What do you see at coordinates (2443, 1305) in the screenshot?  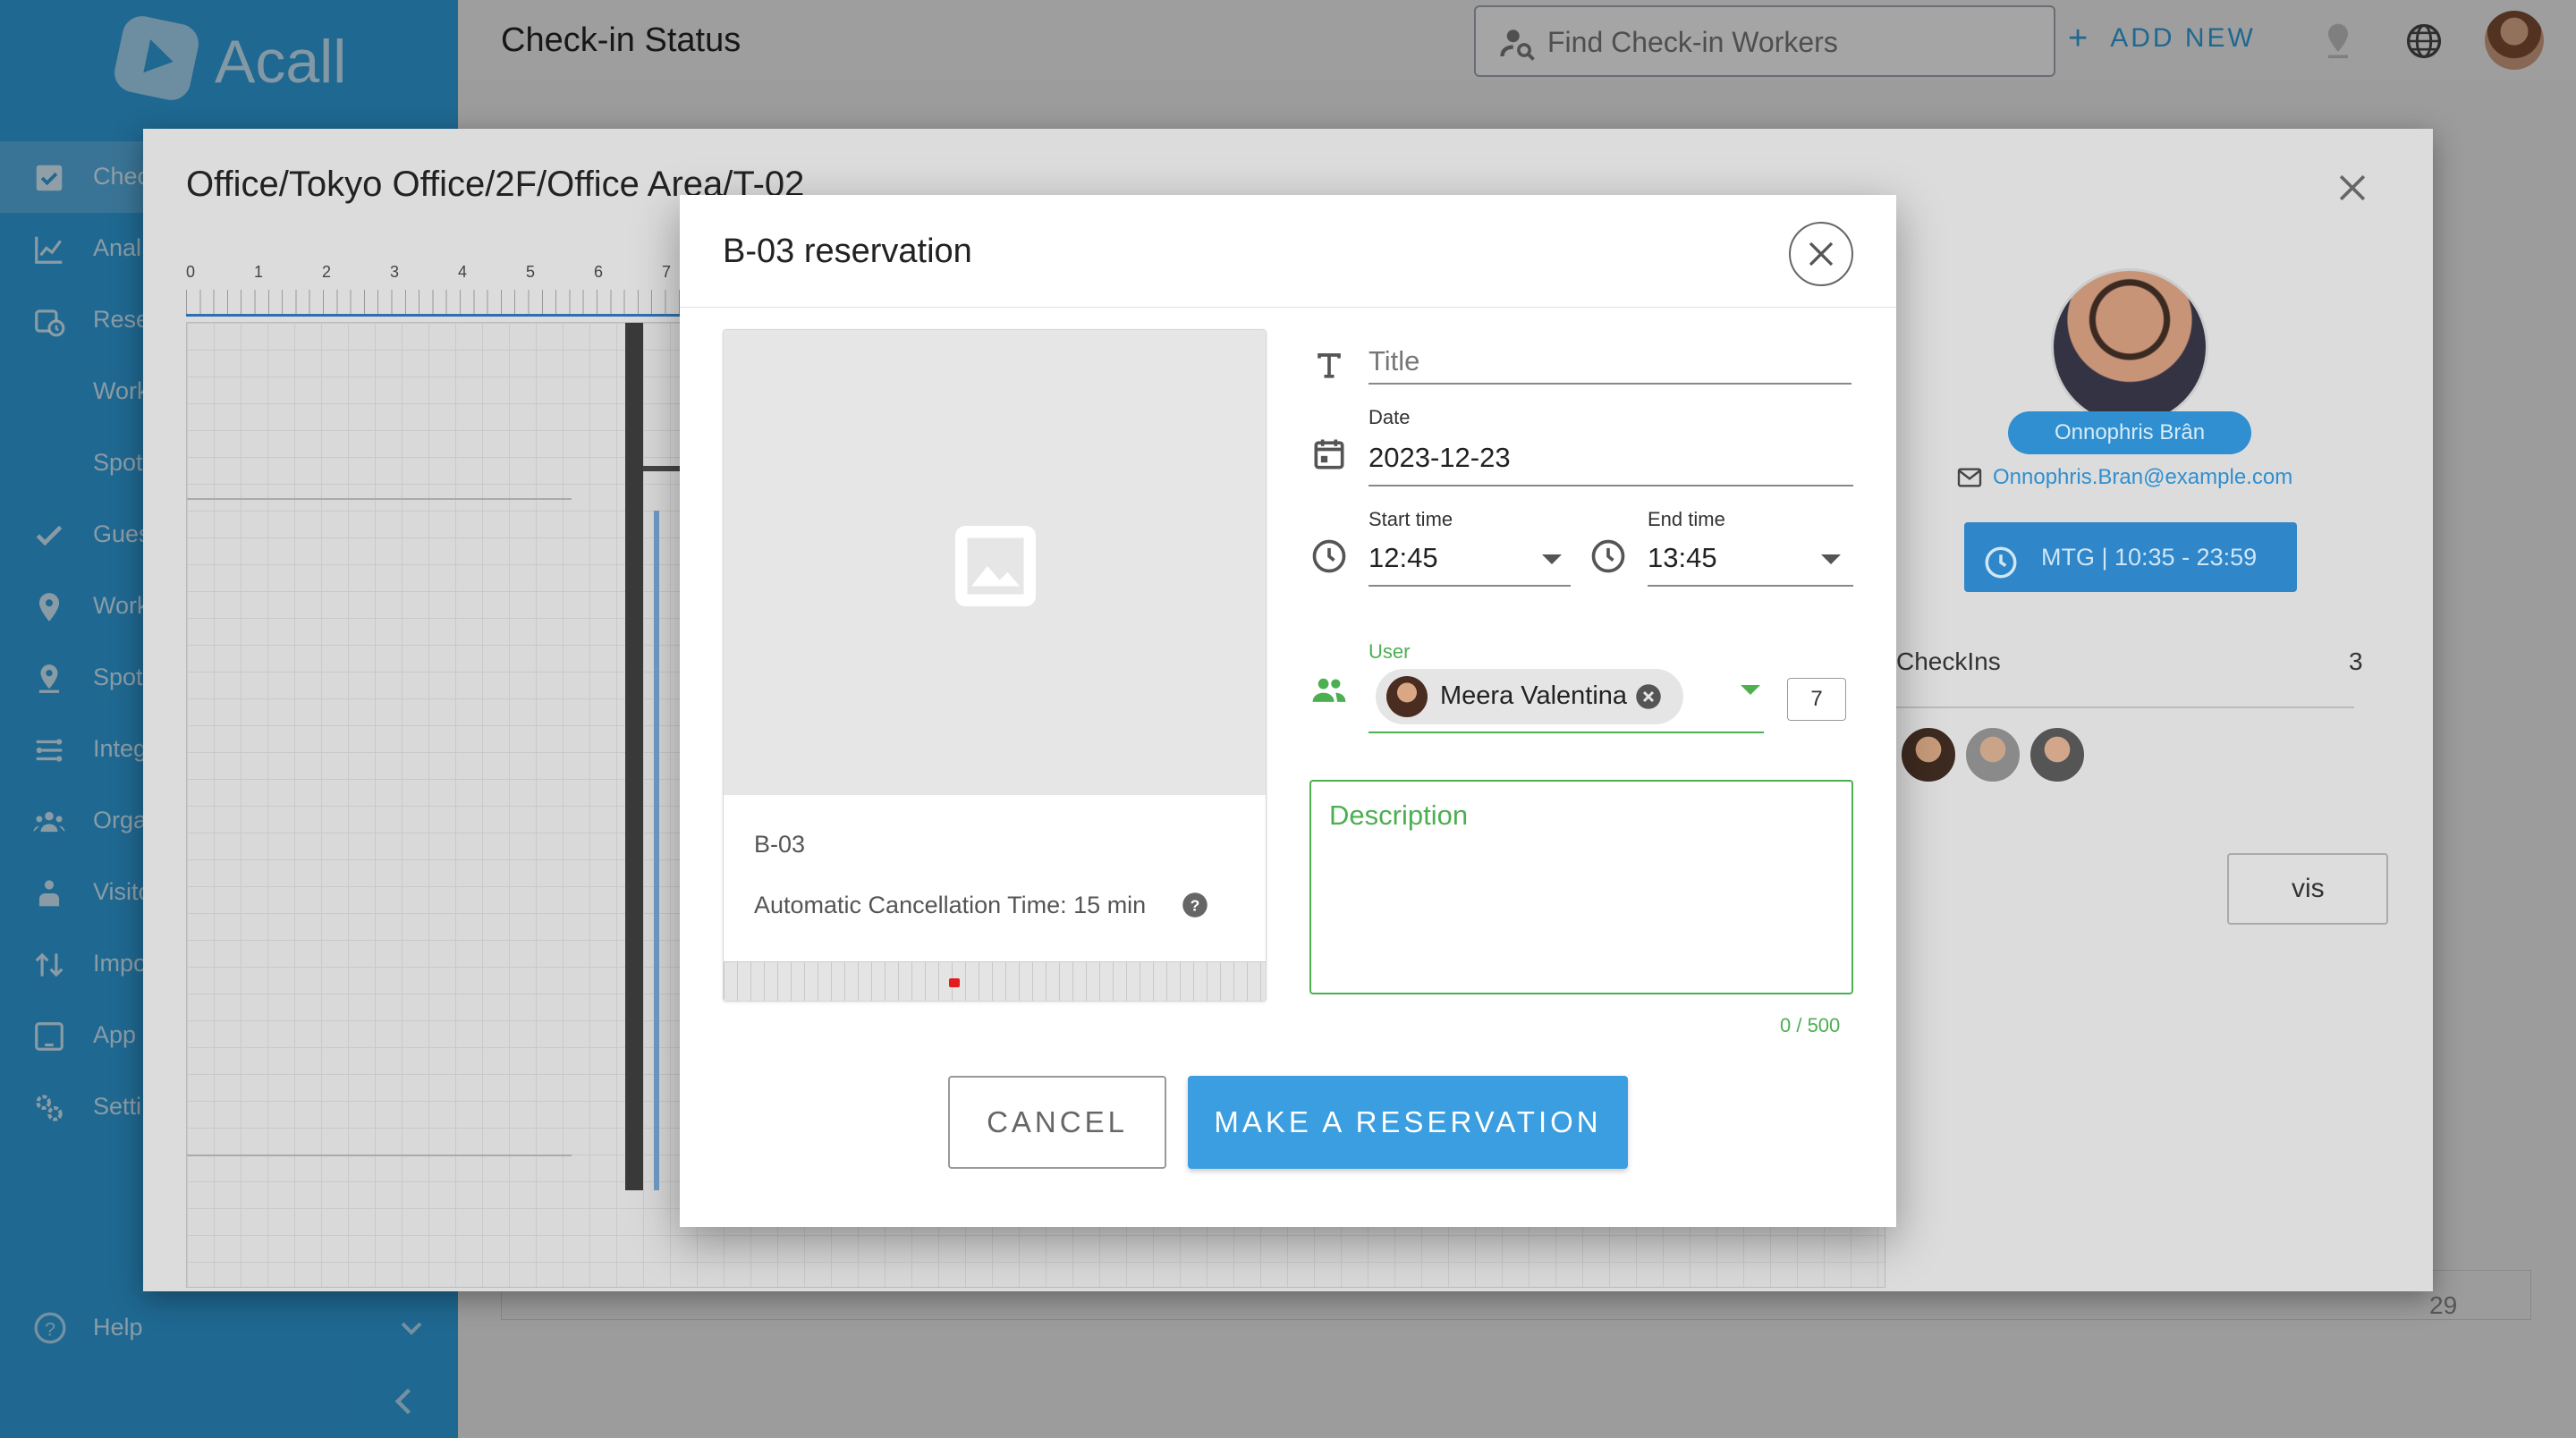 I see `pagination-number: 29` at bounding box center [2443, 1305].